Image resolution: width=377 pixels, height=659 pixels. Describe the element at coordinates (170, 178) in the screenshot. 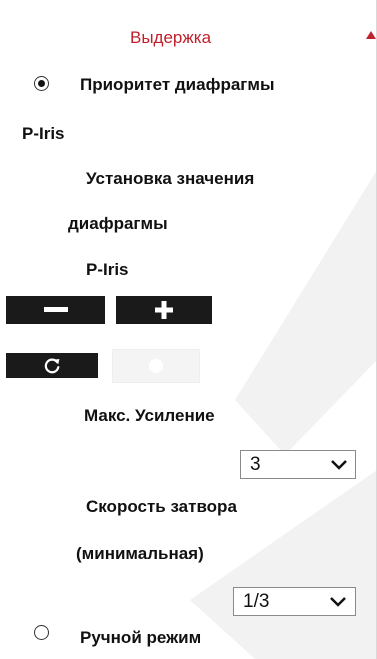

I see `iris-set-value-label-line1: Установка значения` at that location.